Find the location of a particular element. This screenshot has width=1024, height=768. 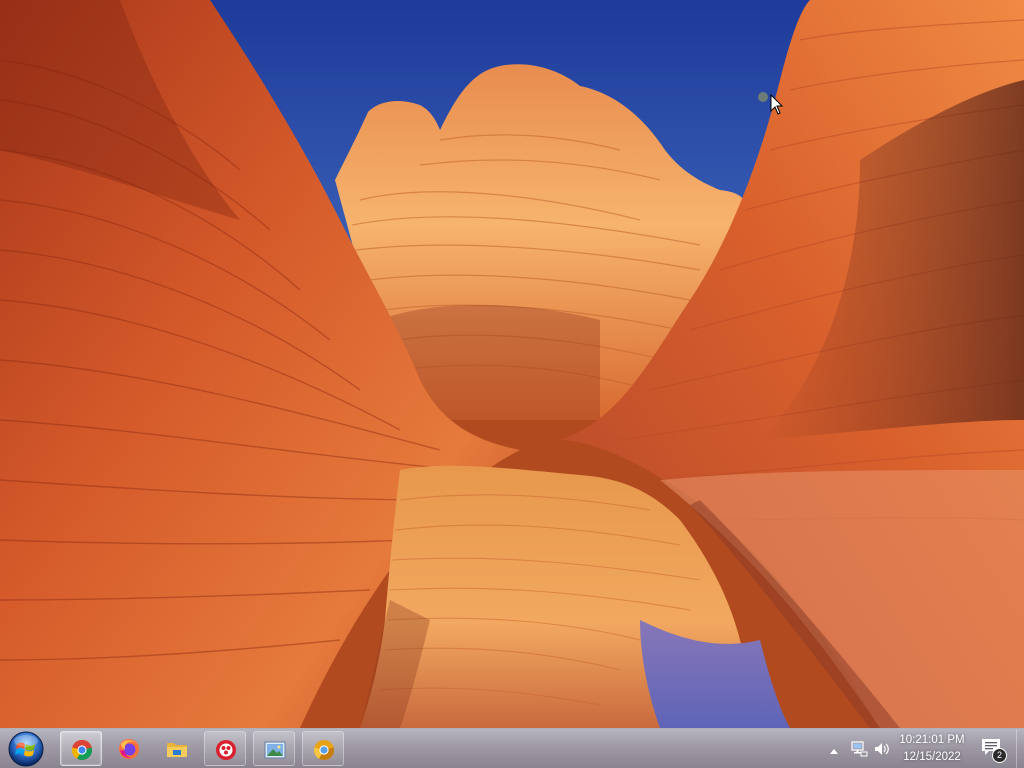

taskbar-app-photo-viewer is located at coordinates (274, 748).